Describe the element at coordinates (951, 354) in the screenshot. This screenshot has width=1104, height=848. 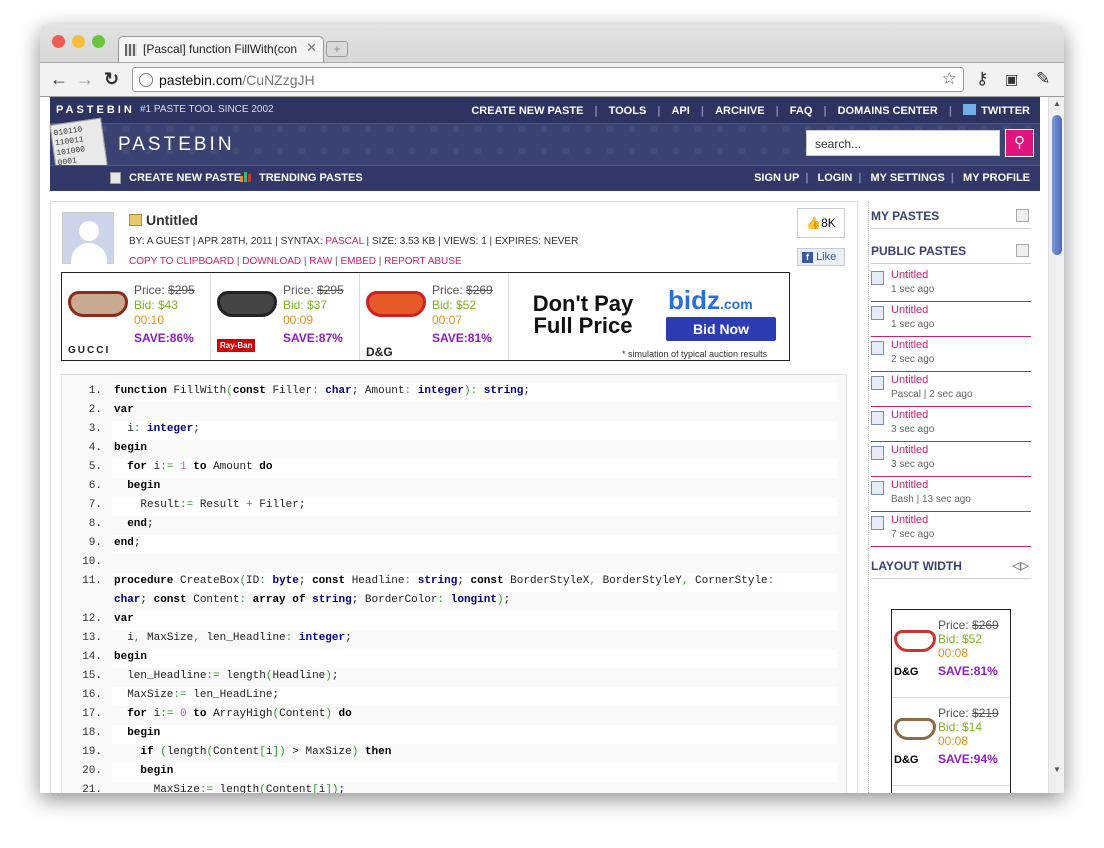
I see `public-paste-item: Untitled 2 sec ago` at that location.